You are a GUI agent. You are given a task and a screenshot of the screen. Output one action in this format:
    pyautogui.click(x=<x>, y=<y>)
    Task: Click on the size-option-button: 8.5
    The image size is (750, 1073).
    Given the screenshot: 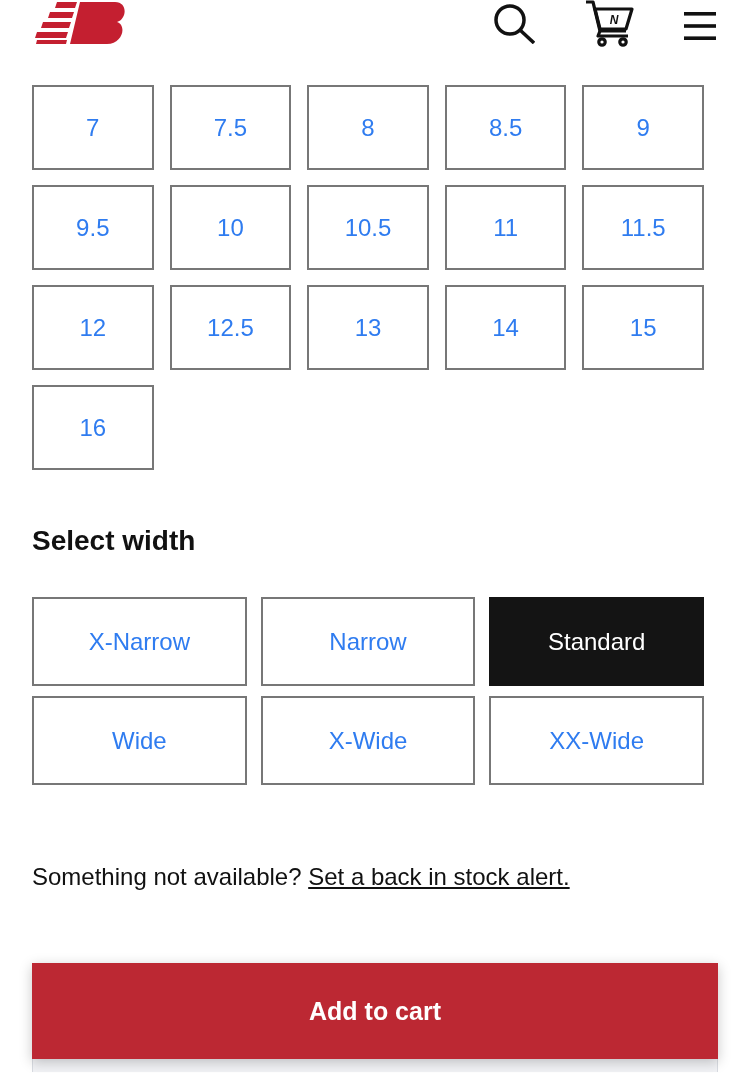 What is the action you would take?
    pyautogui.click(x=505, y=127)
    